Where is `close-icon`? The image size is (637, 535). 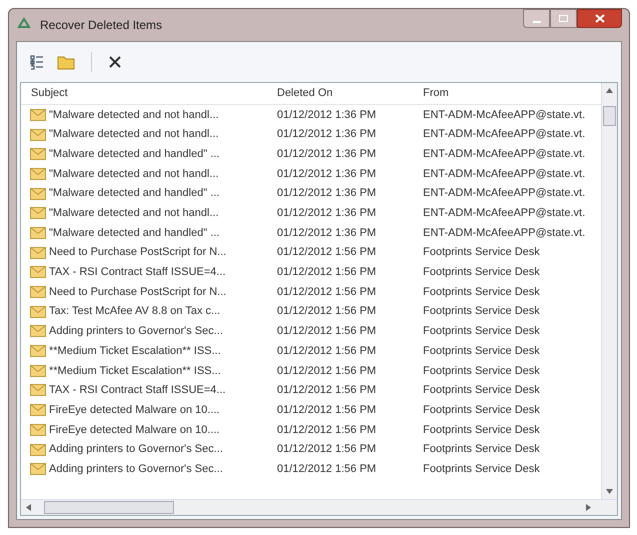
close-icon is located at coordinates (599, 18).